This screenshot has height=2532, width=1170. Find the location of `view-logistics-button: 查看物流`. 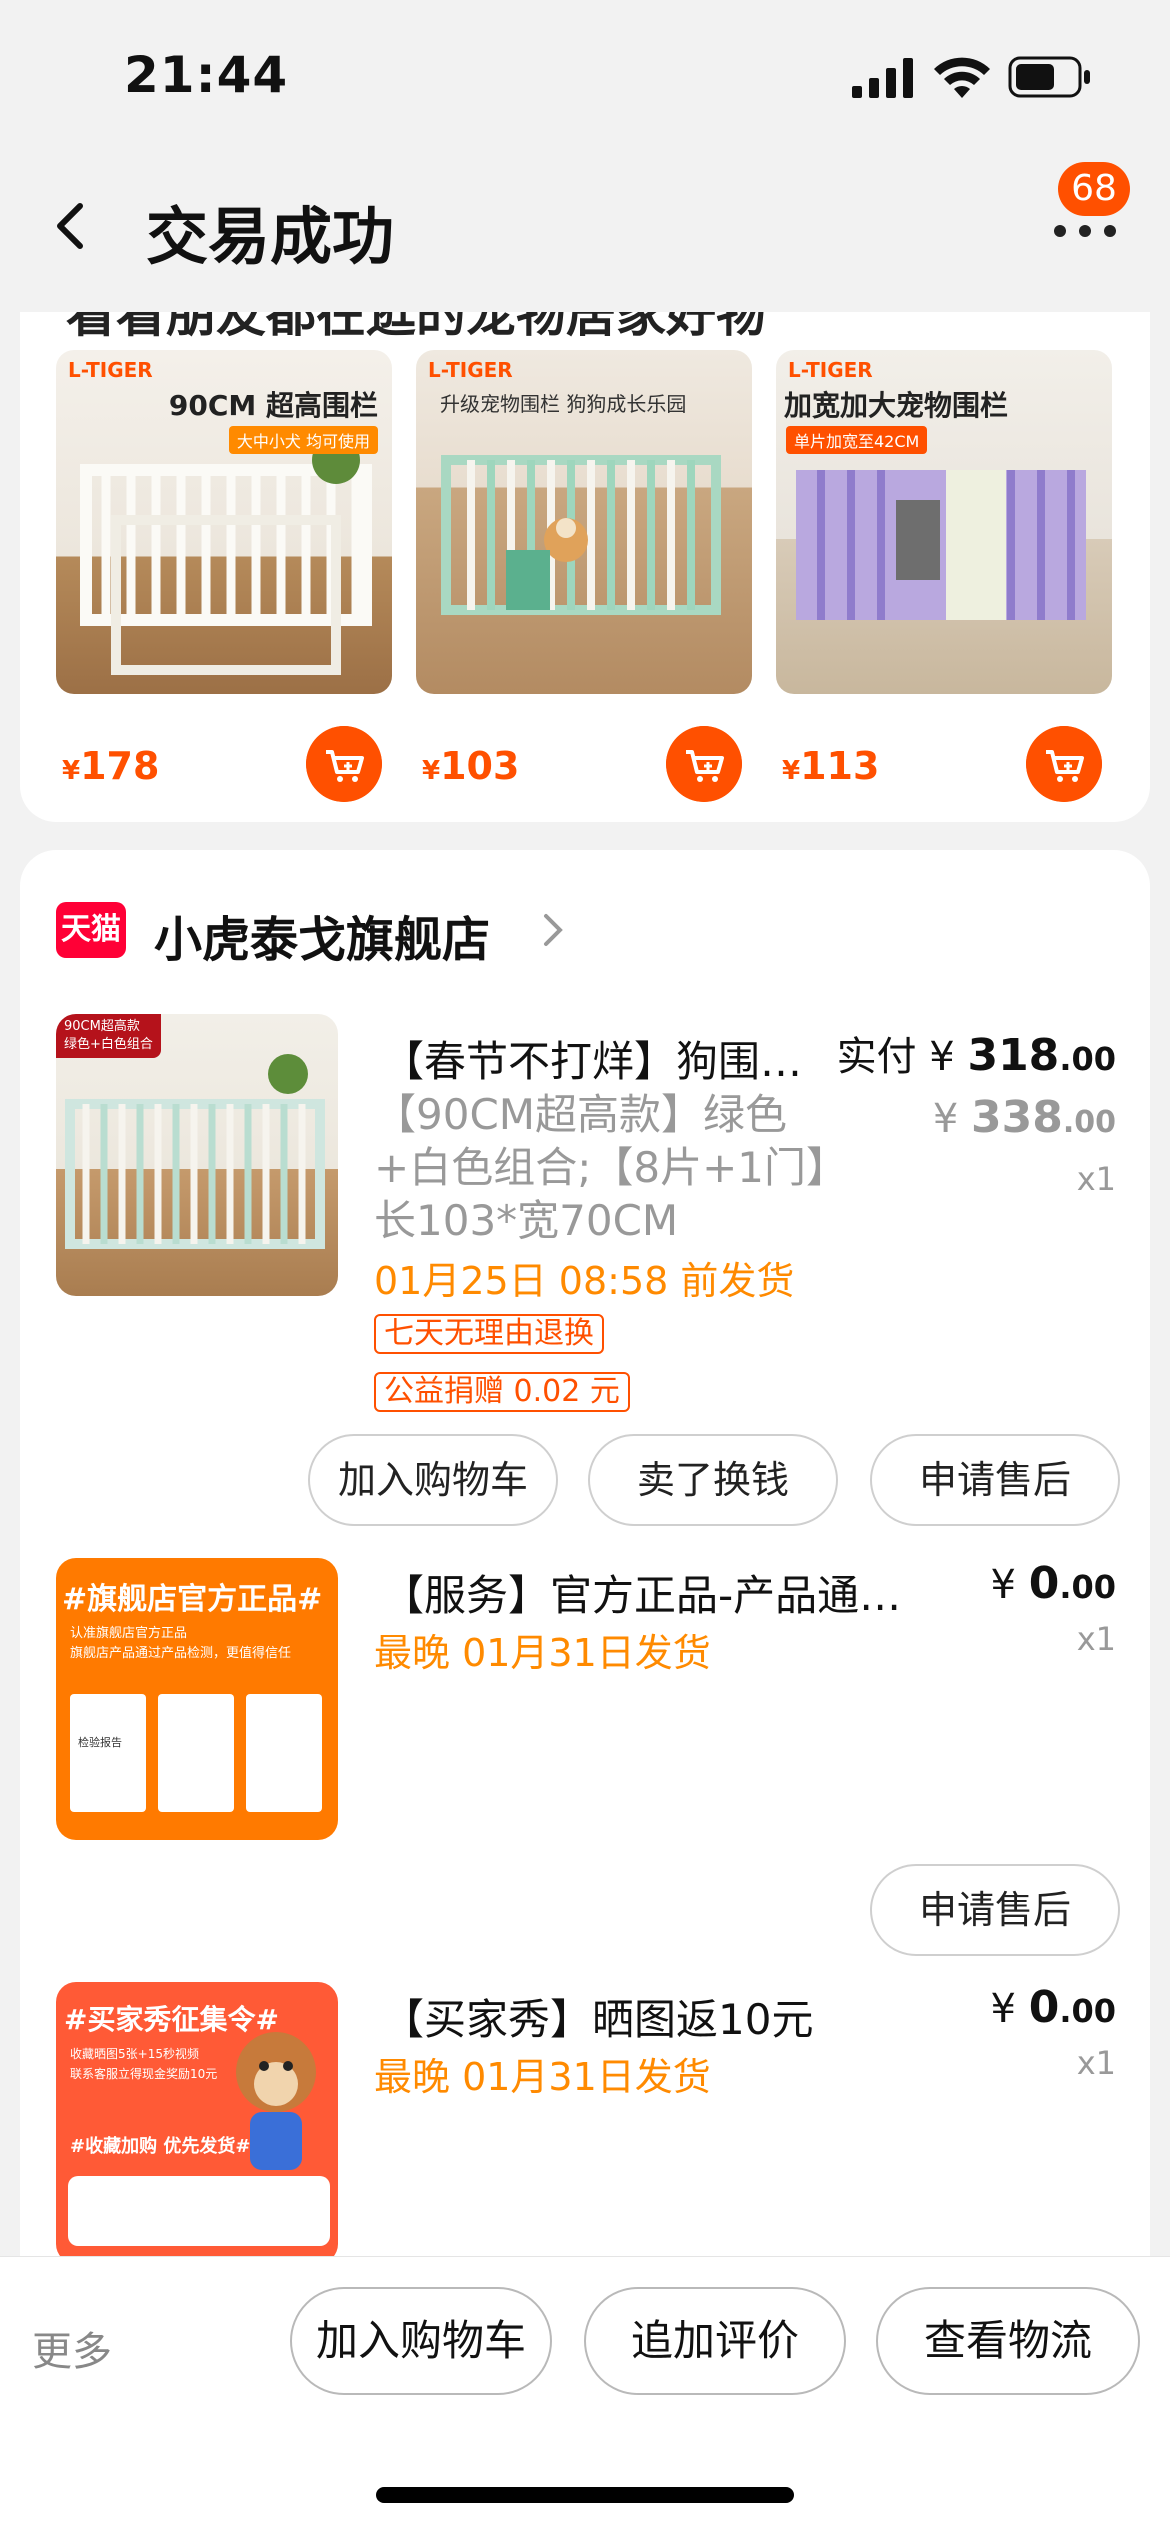

view-logistics-button: 查看物流 is located at coordinates (1008, 2341).